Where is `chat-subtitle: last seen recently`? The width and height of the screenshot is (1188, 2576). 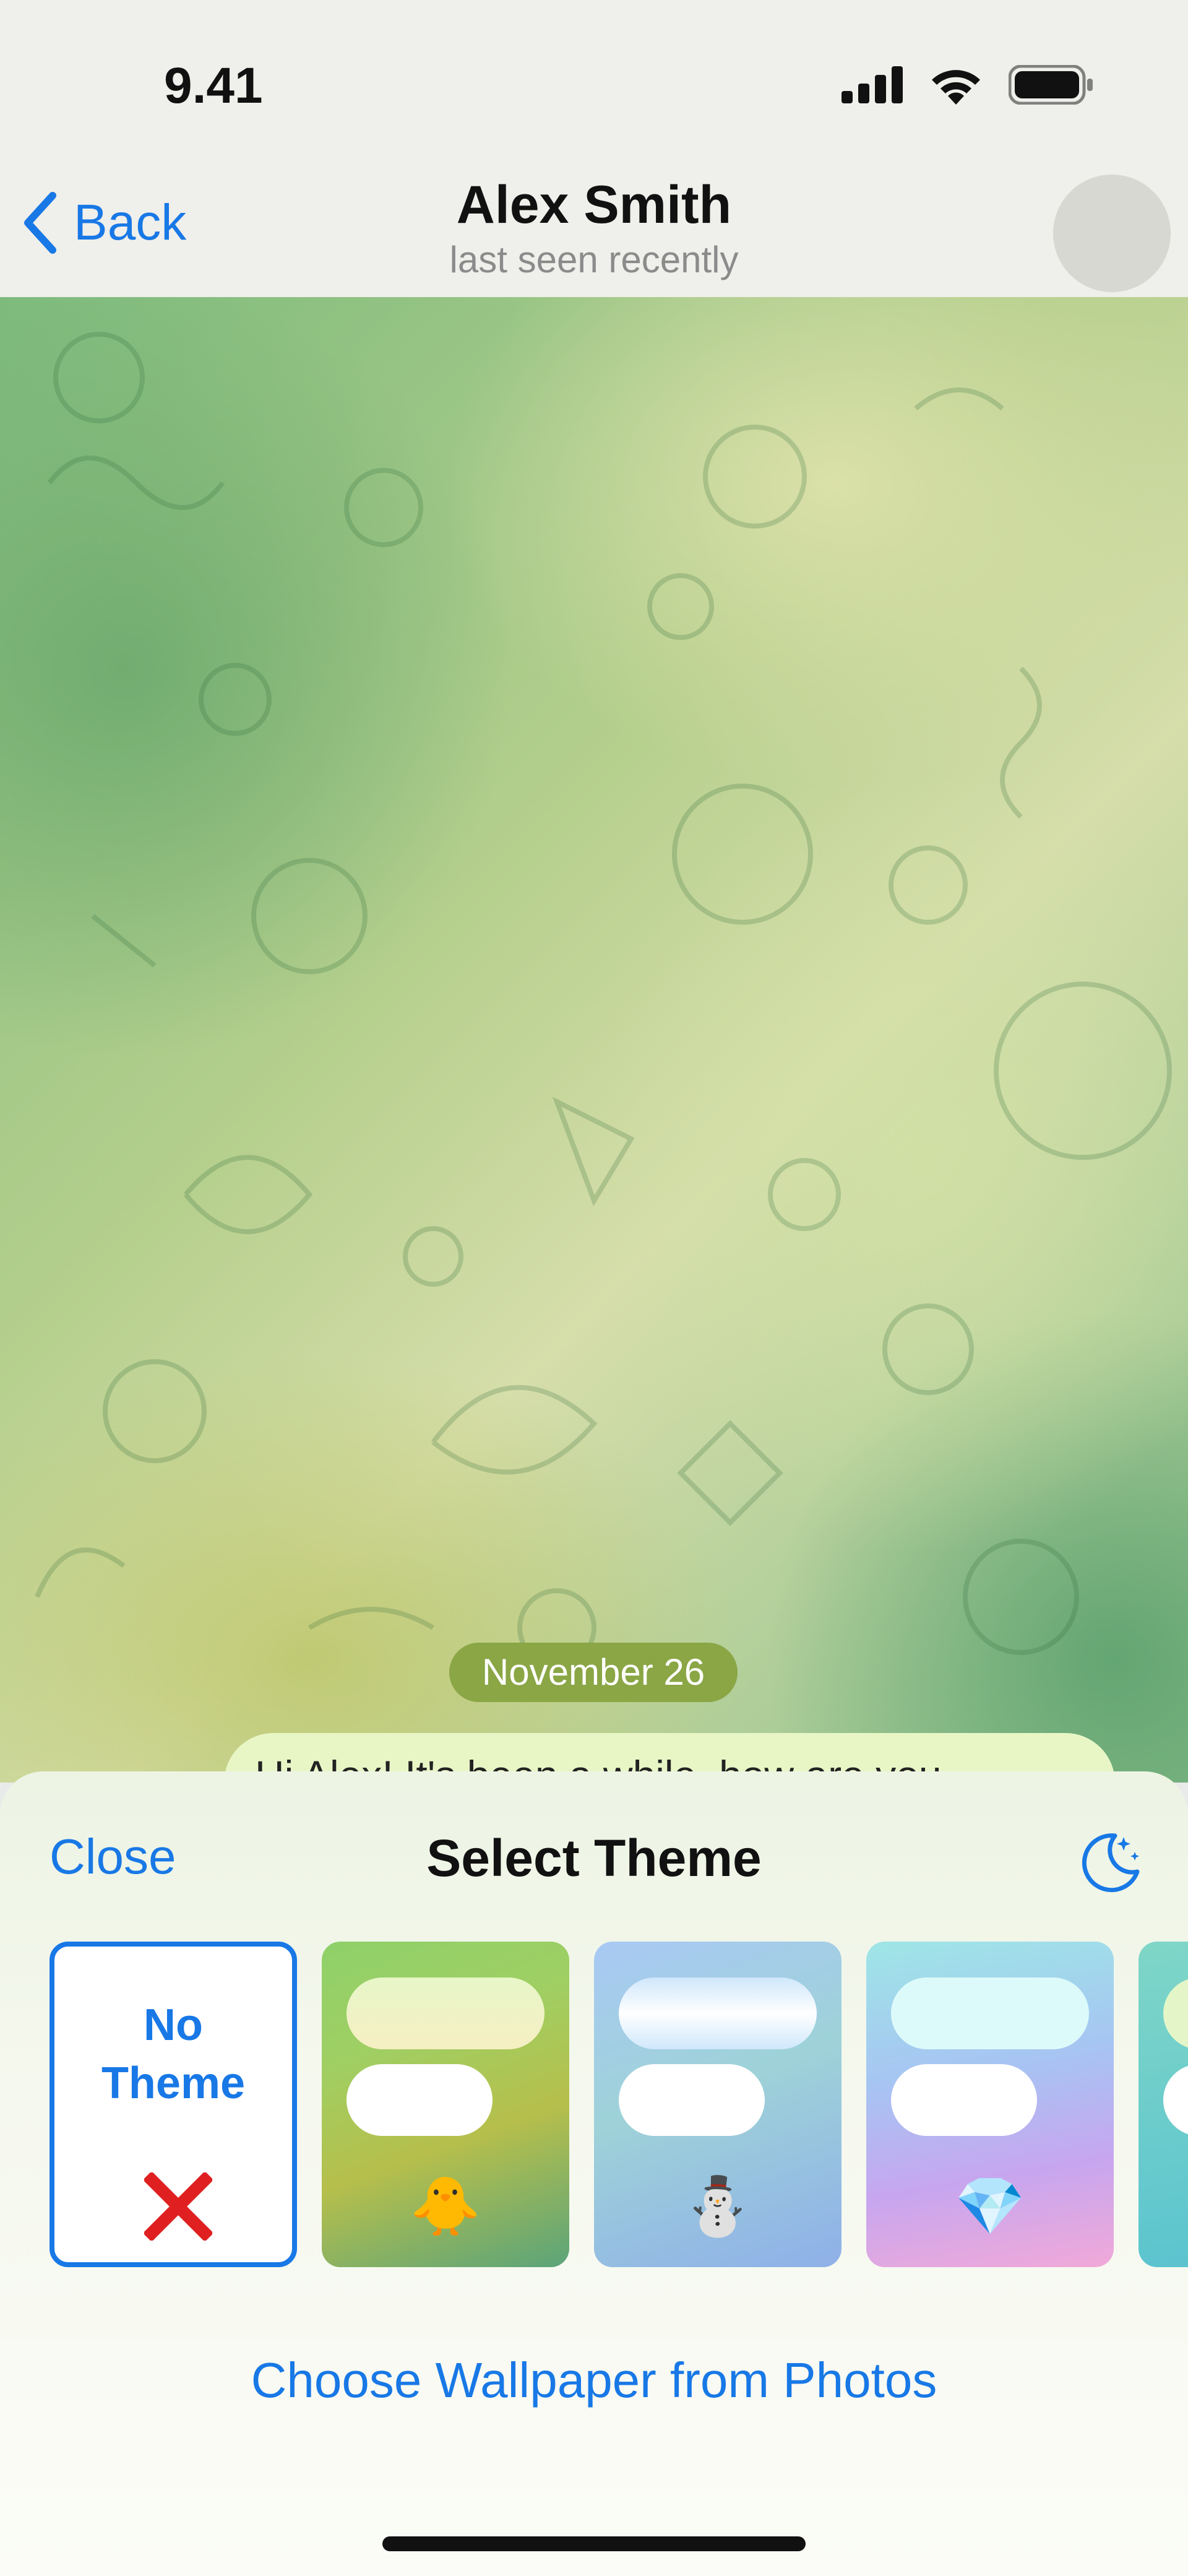
chat-subtitle: last seen recently is located at coordinates (594, 259).